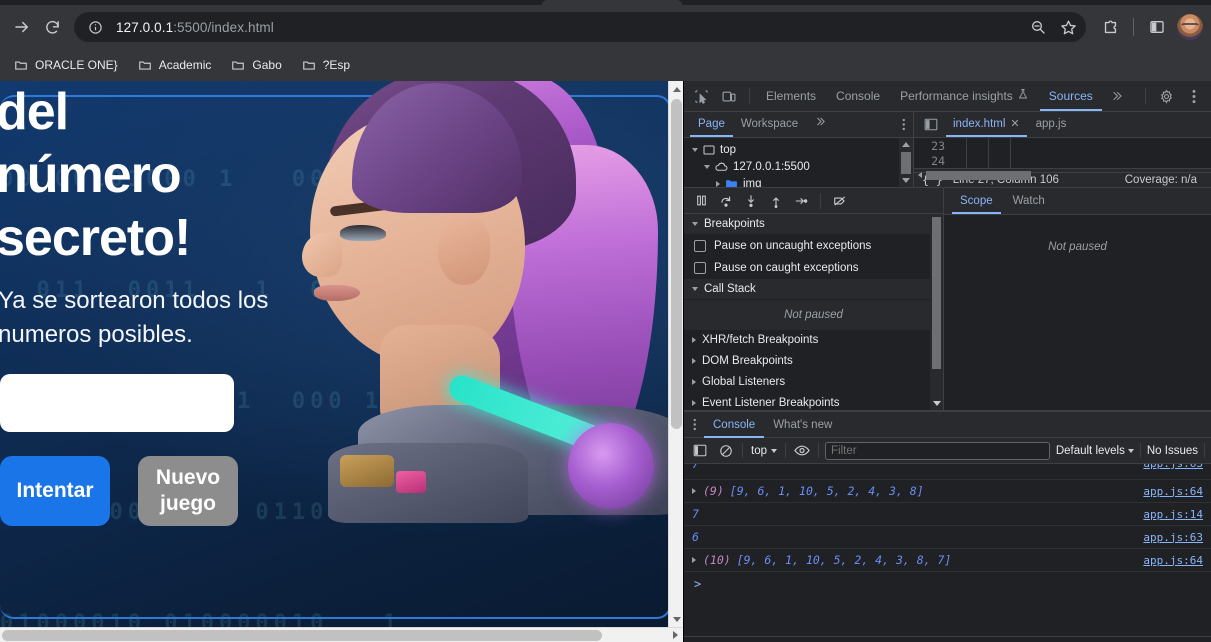  I want to click on editor-tab-app-js: app.js, so click(1051, 124).